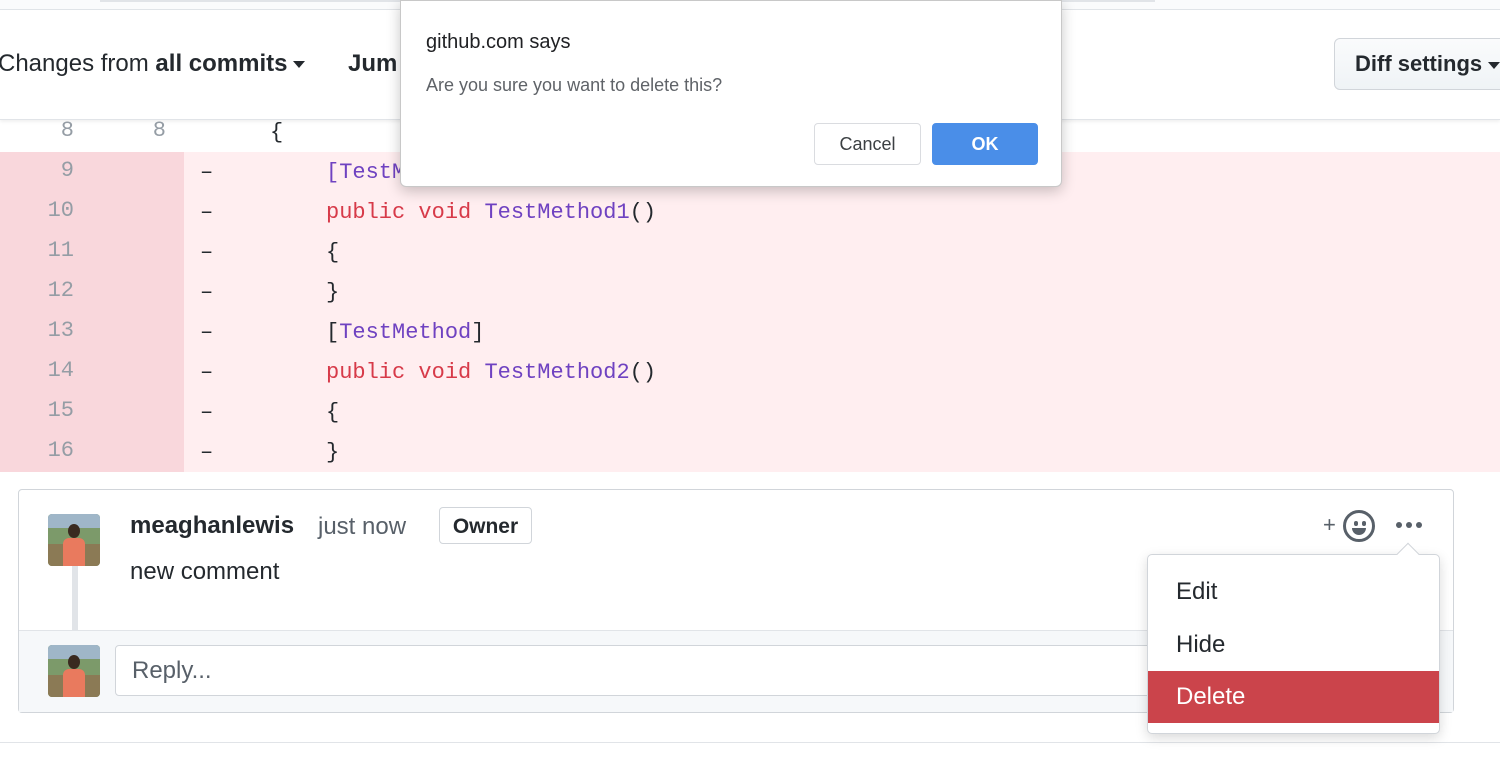  What do you see at coordinates (46, 330) in the screenshot?
I see `old-line-number: 13` at bounding box center [46, 330].